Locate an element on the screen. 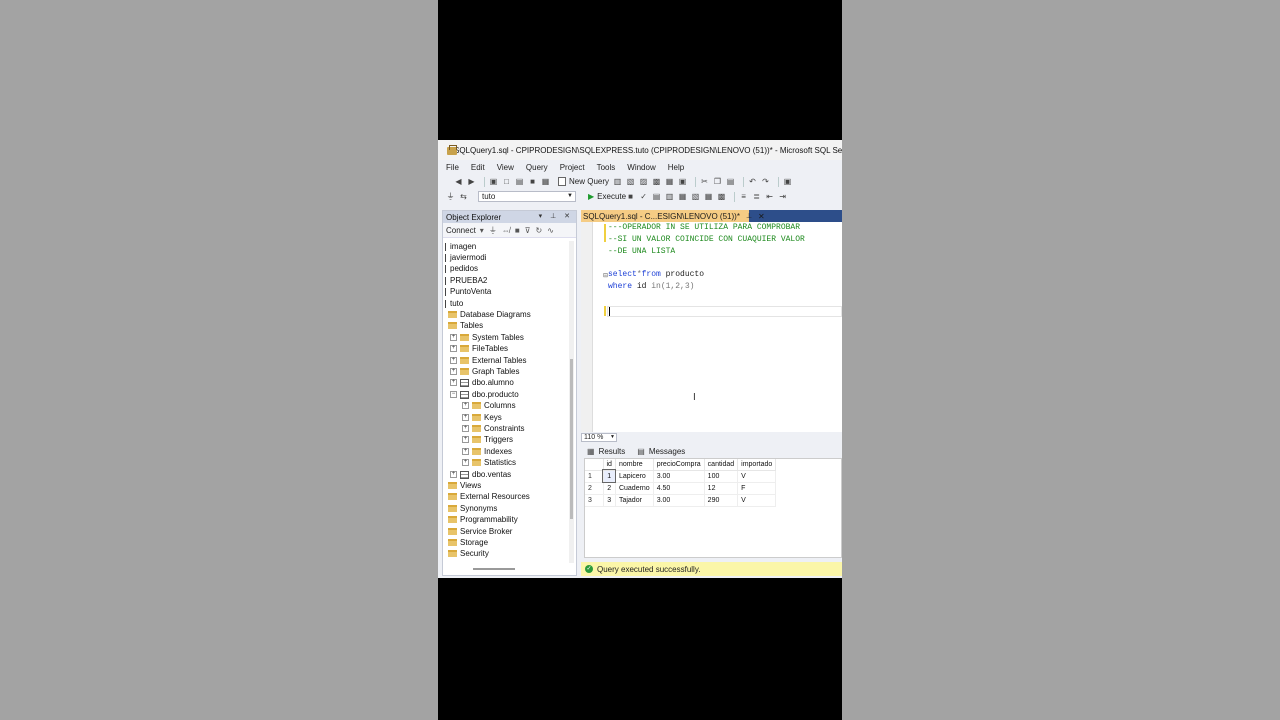  tree-item-prueba2: PRUEBA2 is located at coordinates (466, 280).